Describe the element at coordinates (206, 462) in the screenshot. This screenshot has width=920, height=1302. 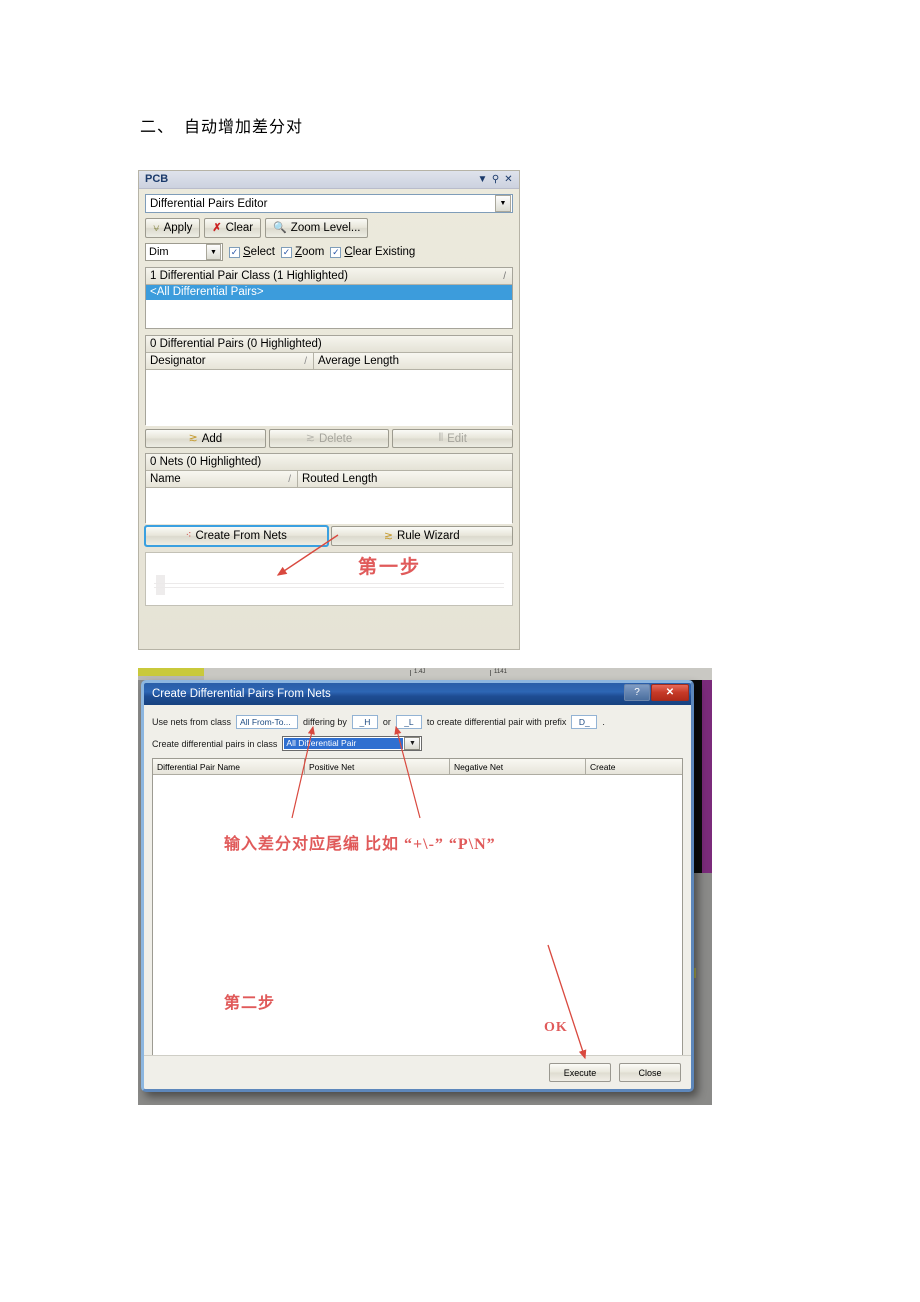
I see `nets-list-header-label: 0 Nets (0 Highlighted)` at that location.